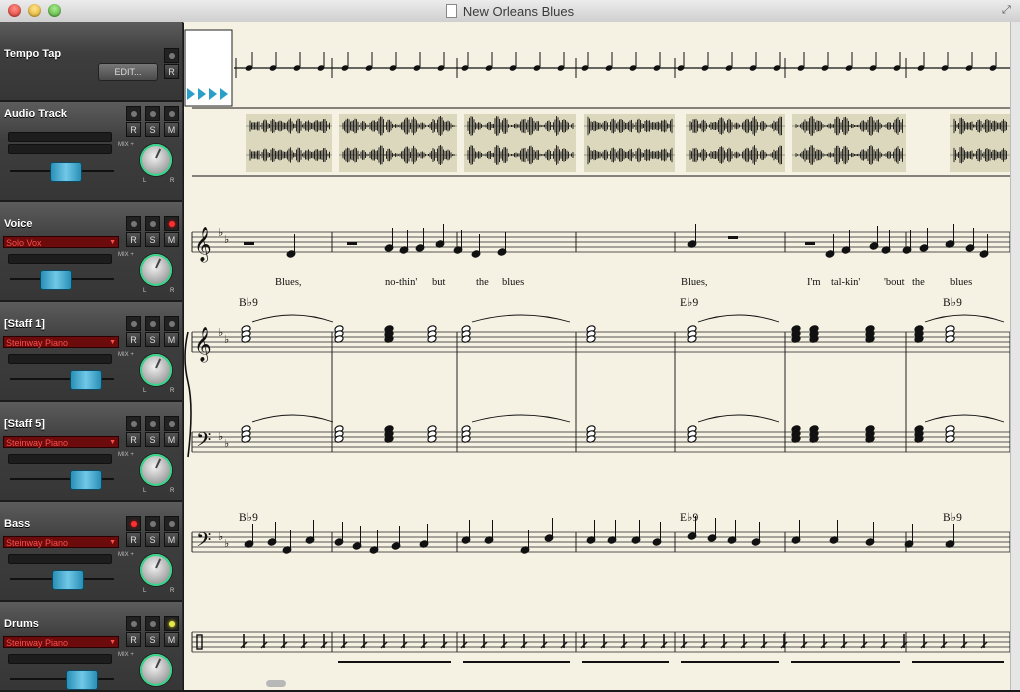  I want to click on pan-right-label: R, so click(172, 391).